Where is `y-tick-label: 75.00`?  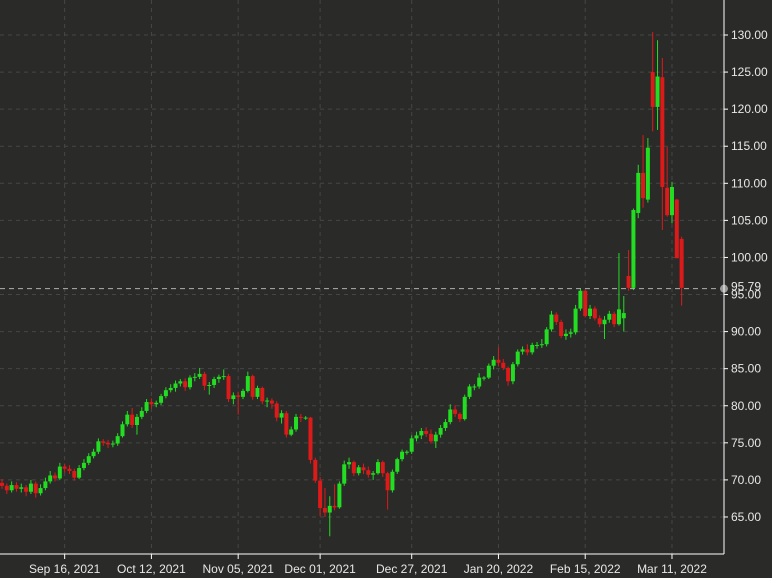 y-tick-label: 75.00 is located at coordinates (746, 443).